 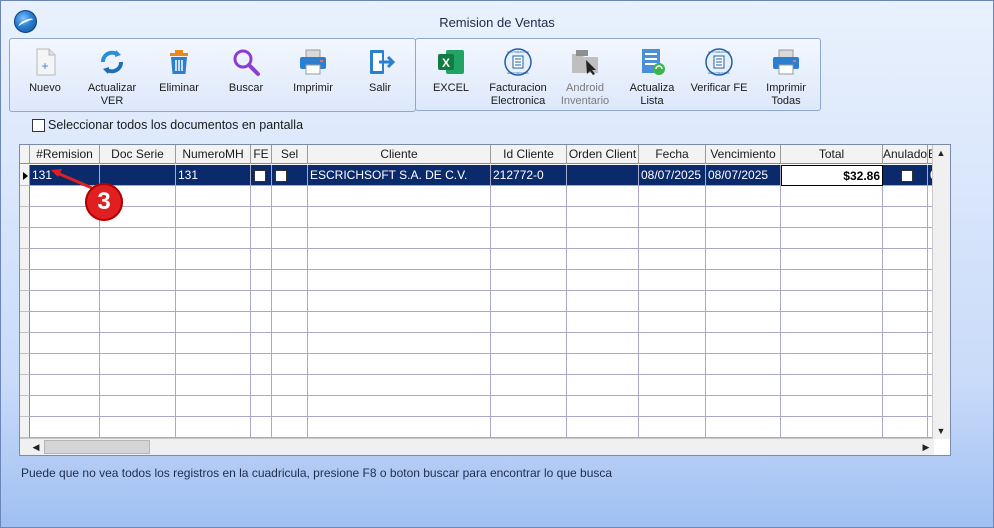 I want to click on fe-checkbox, so click(x=260, y=175).